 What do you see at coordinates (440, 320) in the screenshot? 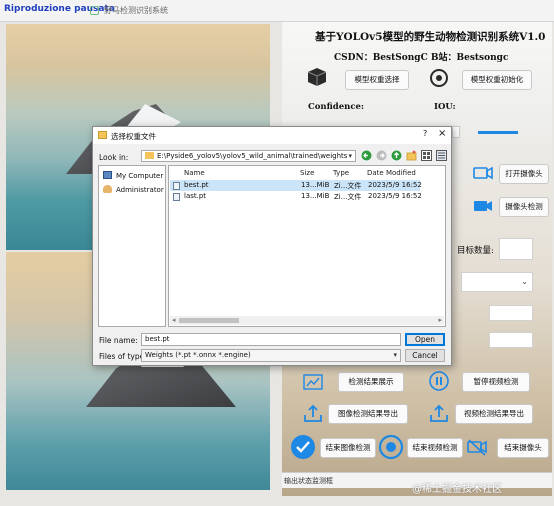
I see `scroll-right-icon: ▸` at bounding box center [440, 320].